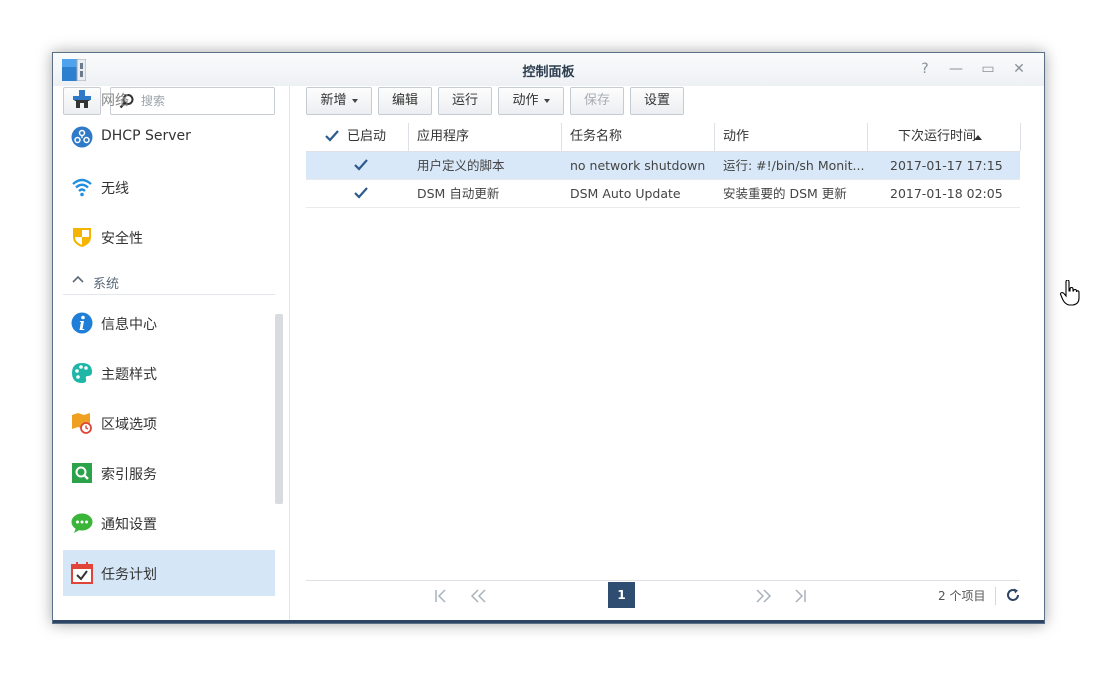 The width and height of the screenshot is (1095, 675). I want to click on info-icon, so click(82, 323).